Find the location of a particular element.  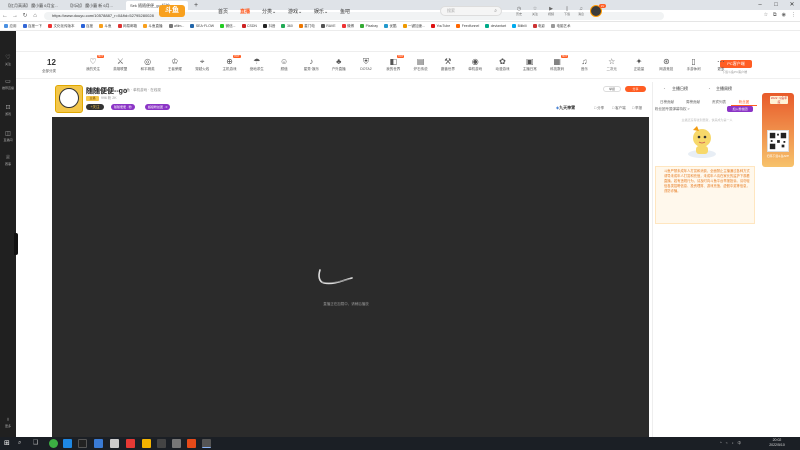

category-item: ♫ 音乐 is located at coordinates (584, 64).